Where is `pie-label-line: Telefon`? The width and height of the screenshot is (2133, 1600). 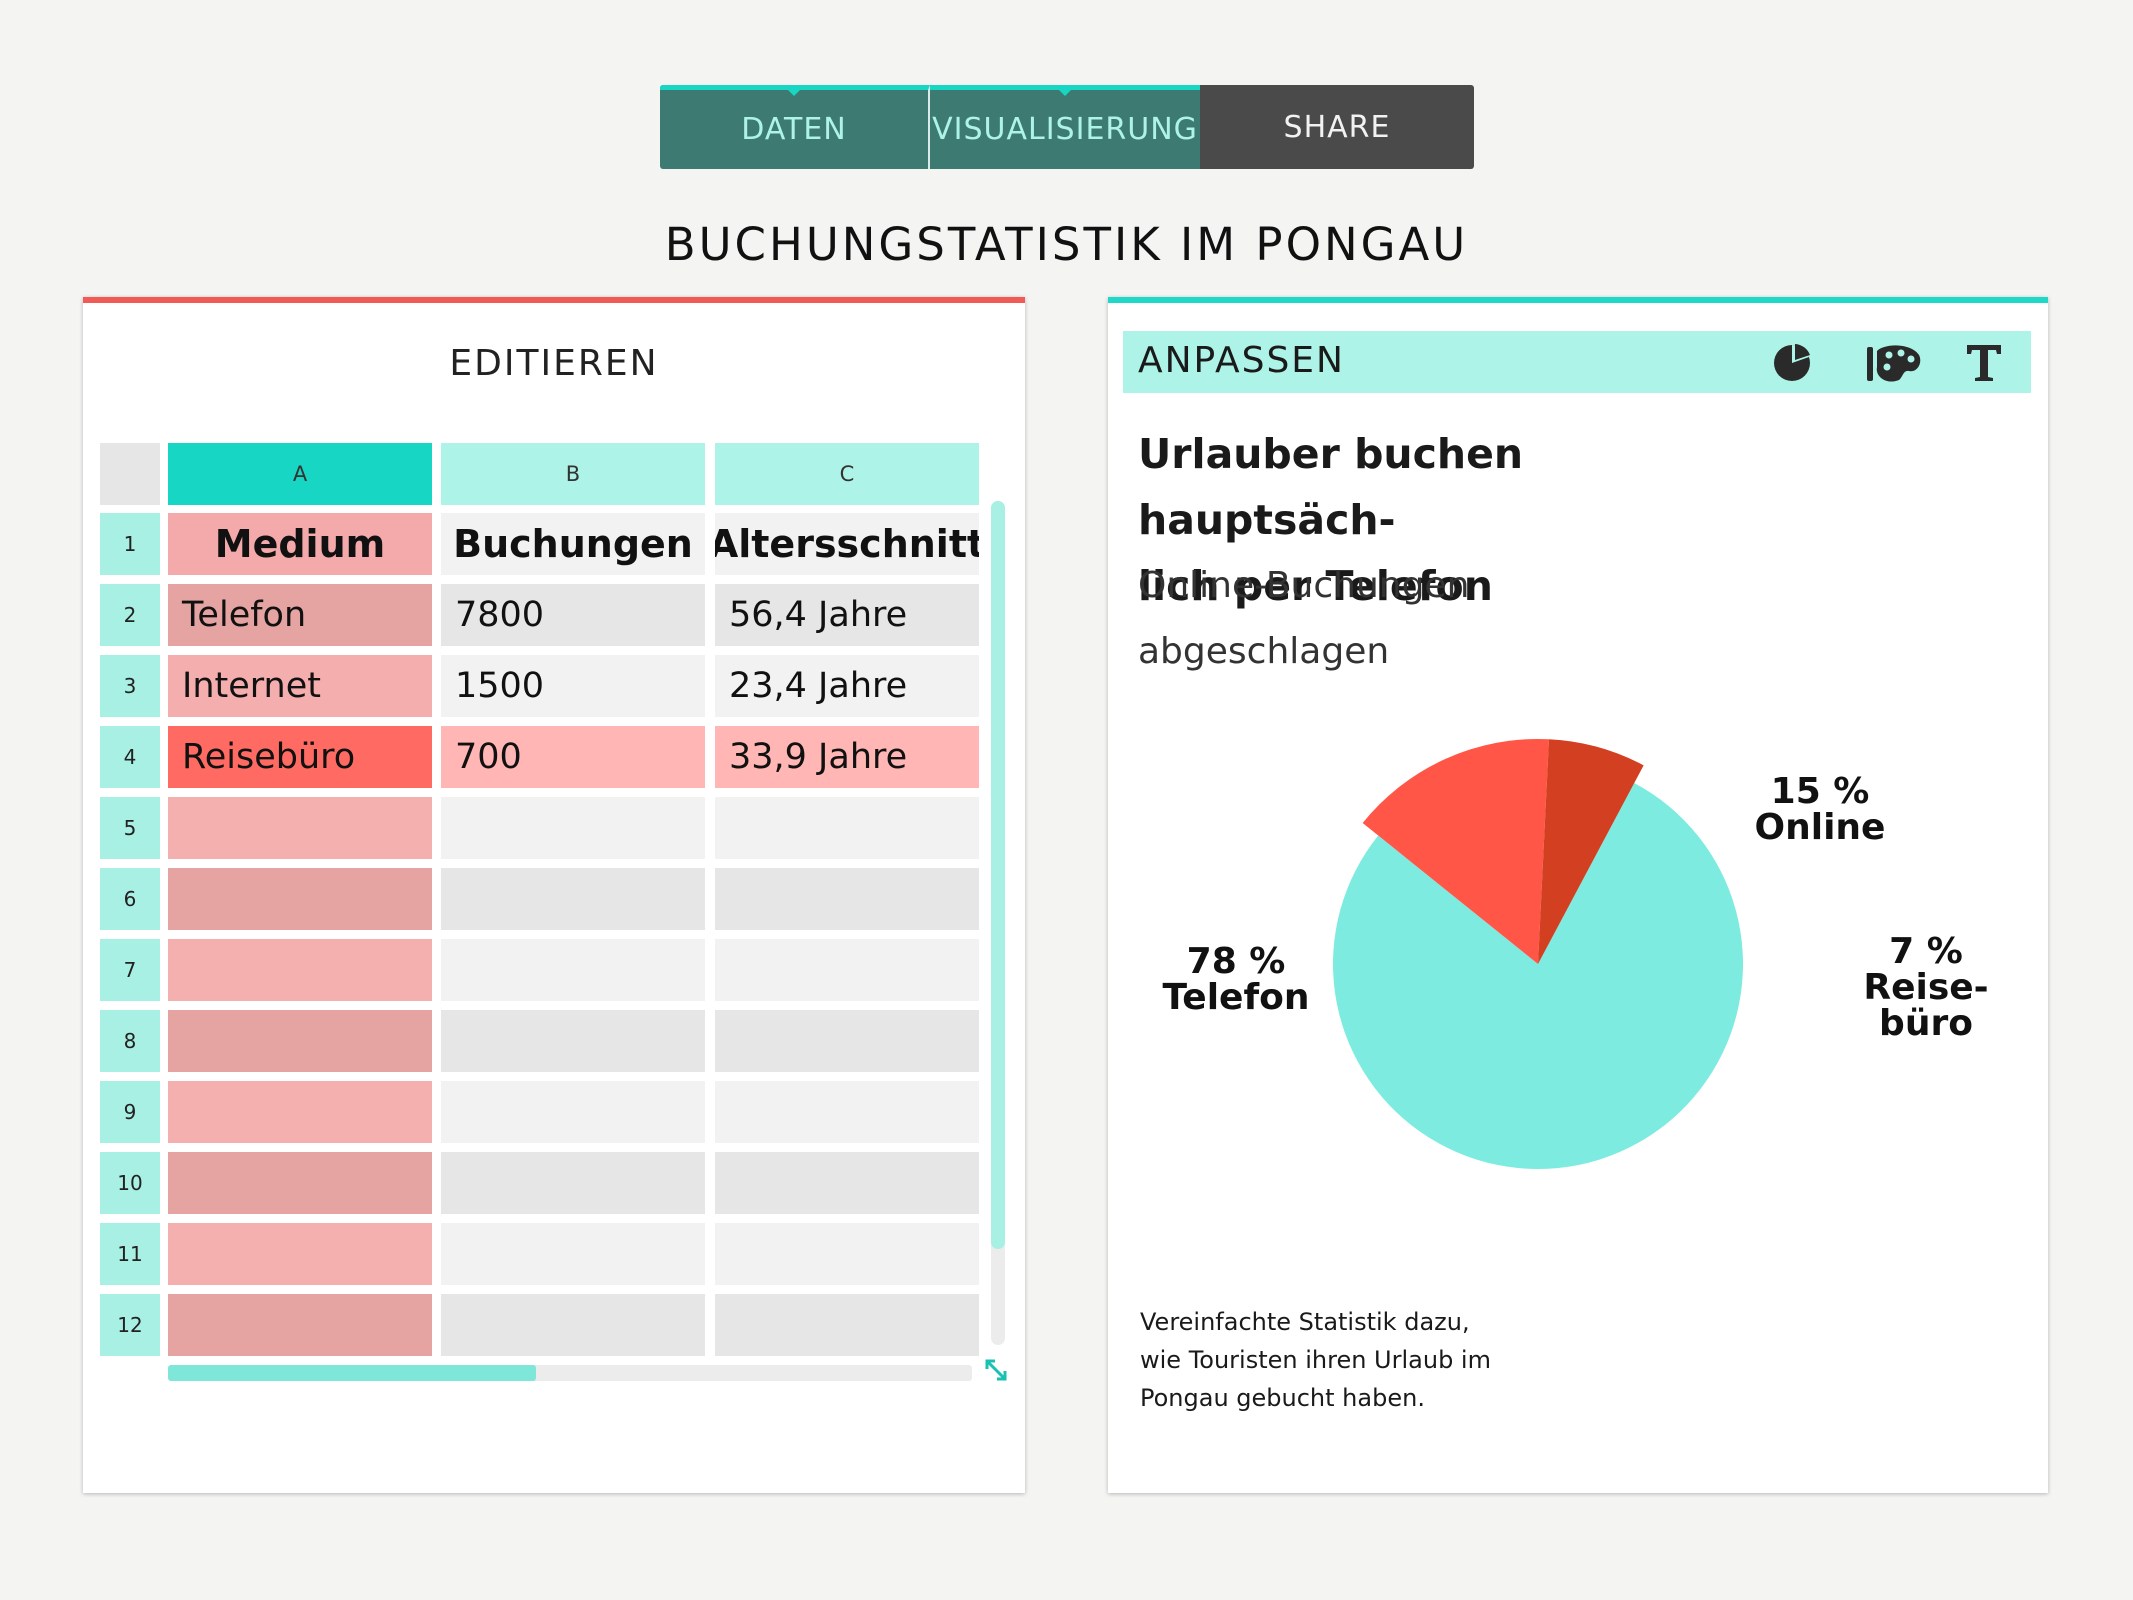 pie-label-line: Telefon is located at coordinates (1236, 997).